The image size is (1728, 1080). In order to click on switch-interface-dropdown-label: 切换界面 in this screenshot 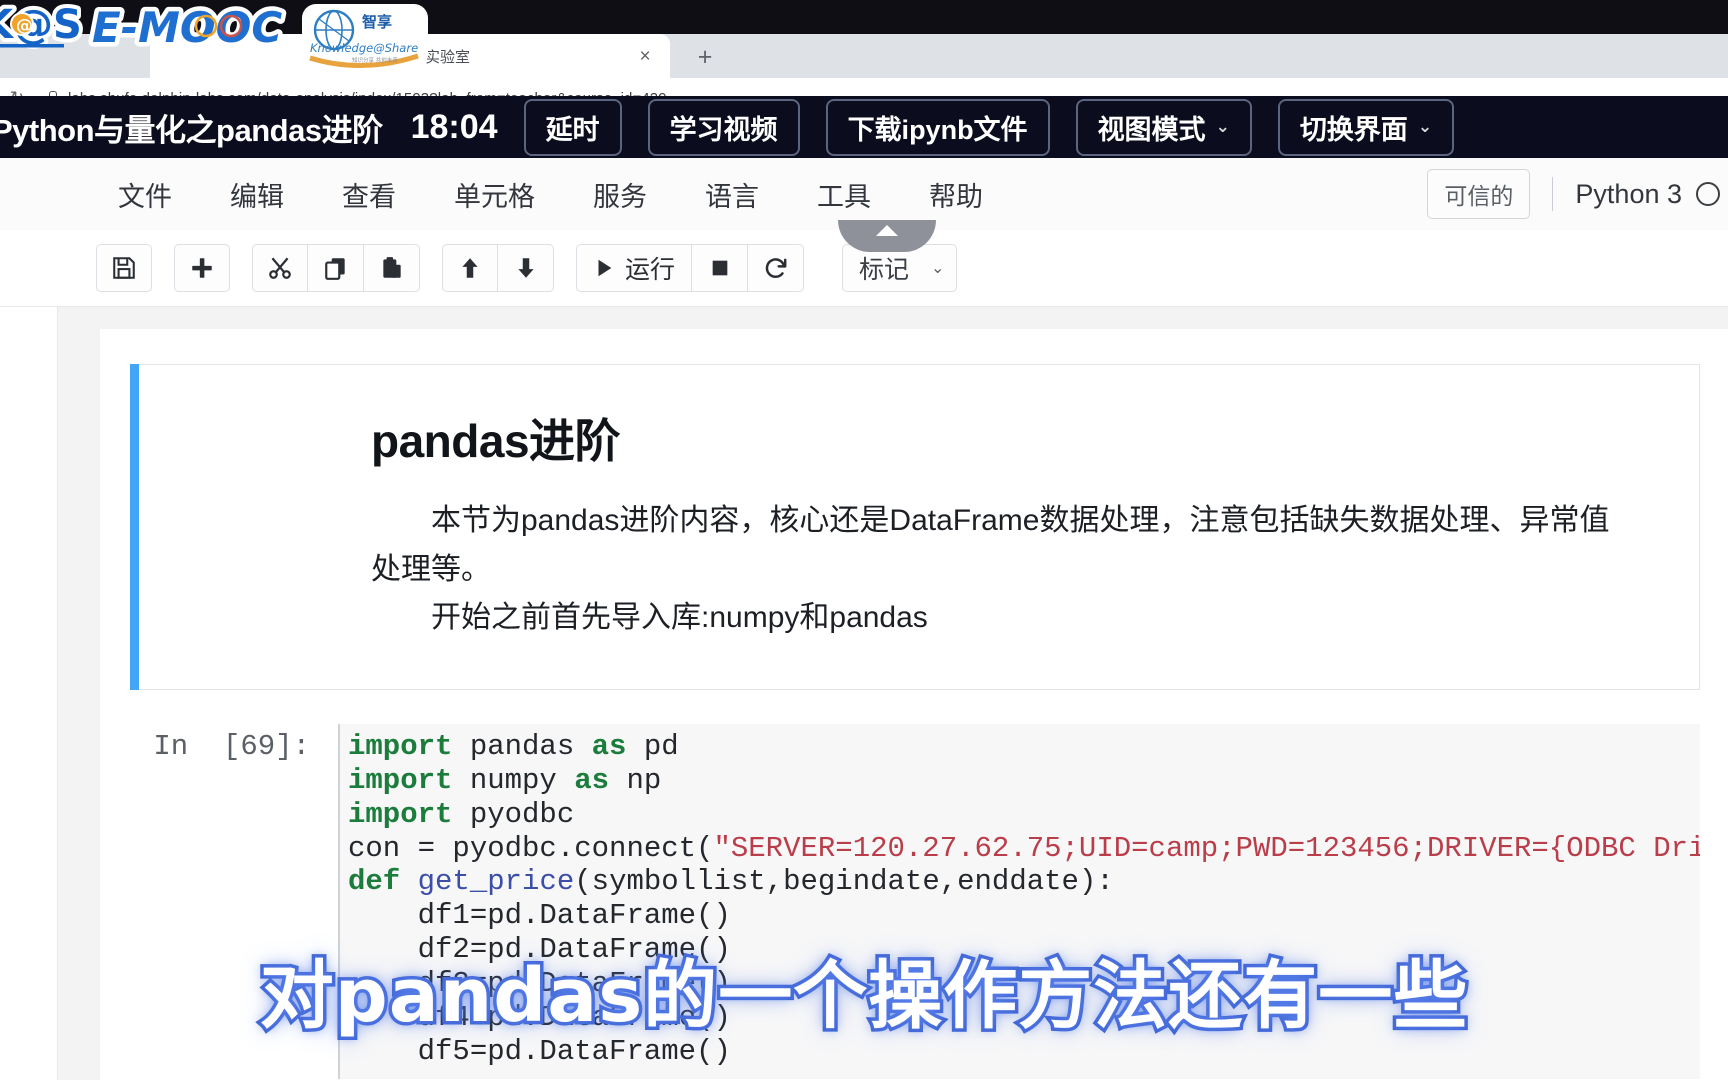, I will do `click(1353, 129)`.